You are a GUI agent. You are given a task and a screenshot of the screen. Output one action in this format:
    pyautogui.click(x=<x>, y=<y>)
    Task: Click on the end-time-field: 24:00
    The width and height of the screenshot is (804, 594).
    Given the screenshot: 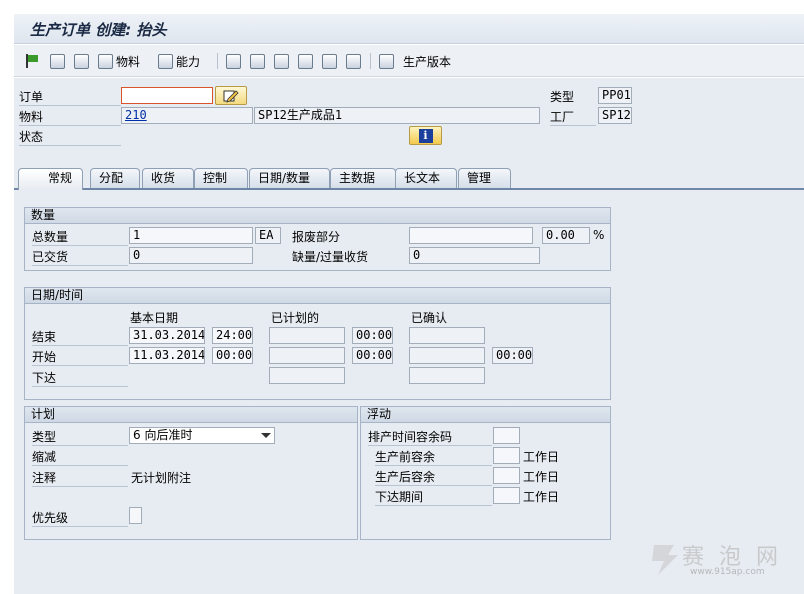 What is the action you would take?
    pyautogui.click(x=232, y=335)
    